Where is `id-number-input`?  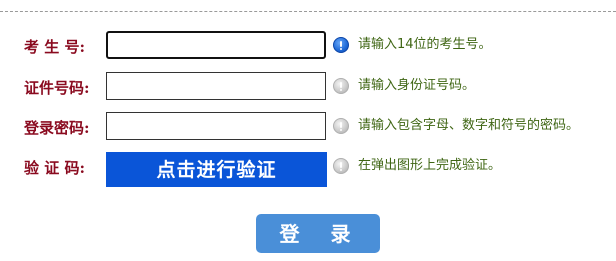 id-number-input is located at coordinates (216, 86).